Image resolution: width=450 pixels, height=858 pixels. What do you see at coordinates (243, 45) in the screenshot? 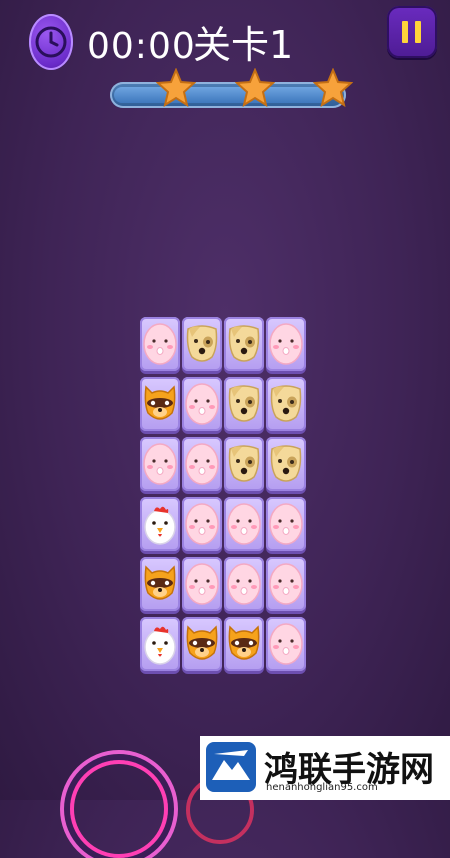
I see `level-title: 关卡1` at bounding box center [243, 45].